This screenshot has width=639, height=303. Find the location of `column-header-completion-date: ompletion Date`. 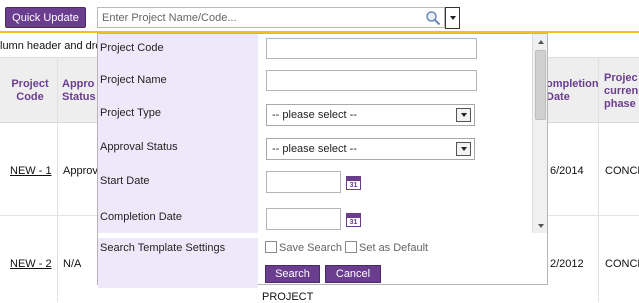

column-header-completion-date: ompletion Date is located at coordinates (572, 91).